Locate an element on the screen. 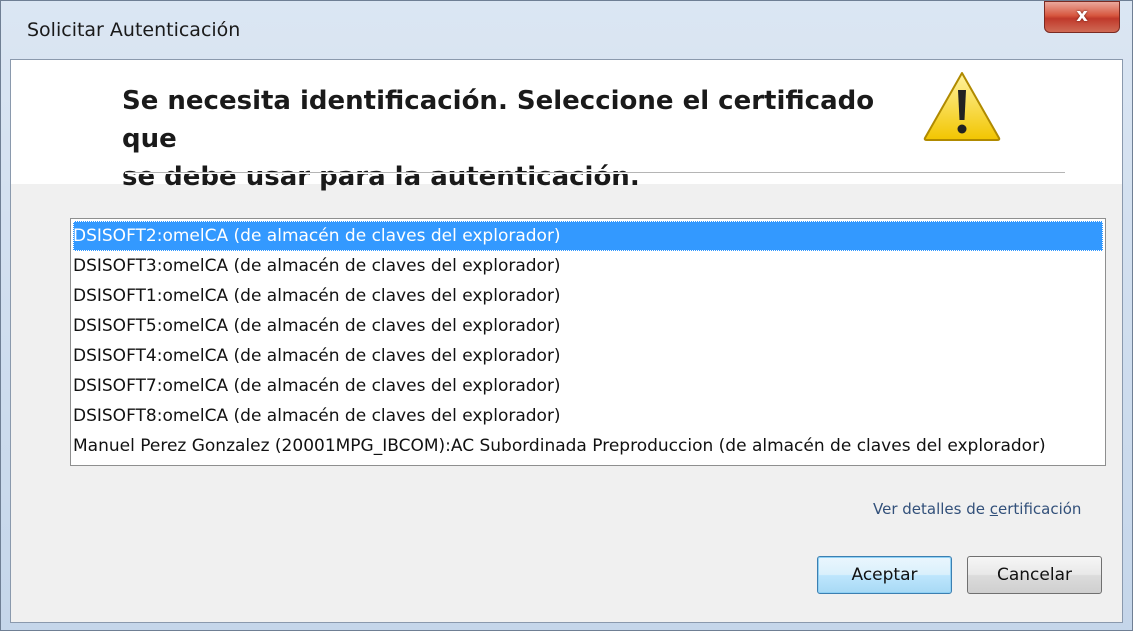 The height and width of the screenshot is (631, 1133). separator is located at coordinates (595, 173).